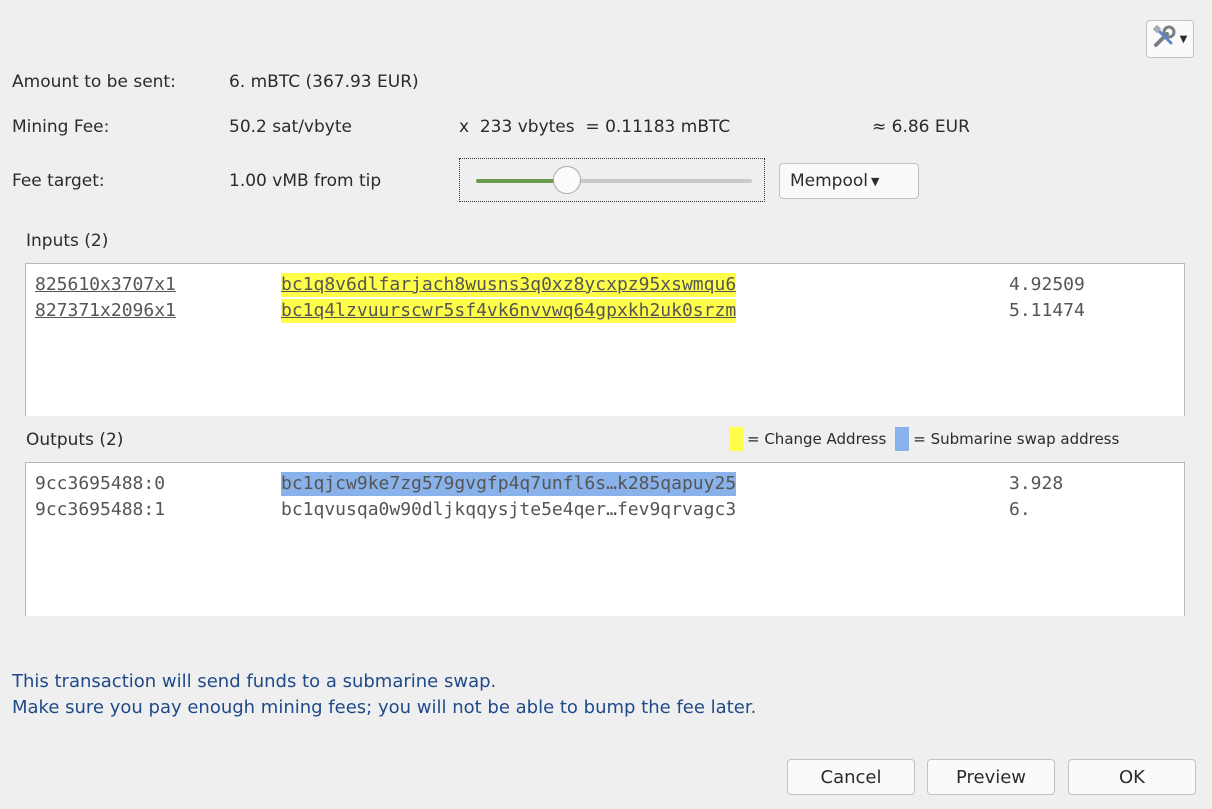  What do you see at coordinates (58, 181) in the screenshot?
I see `fee-target-label: Fee target:` at bounding box center [58, 181].